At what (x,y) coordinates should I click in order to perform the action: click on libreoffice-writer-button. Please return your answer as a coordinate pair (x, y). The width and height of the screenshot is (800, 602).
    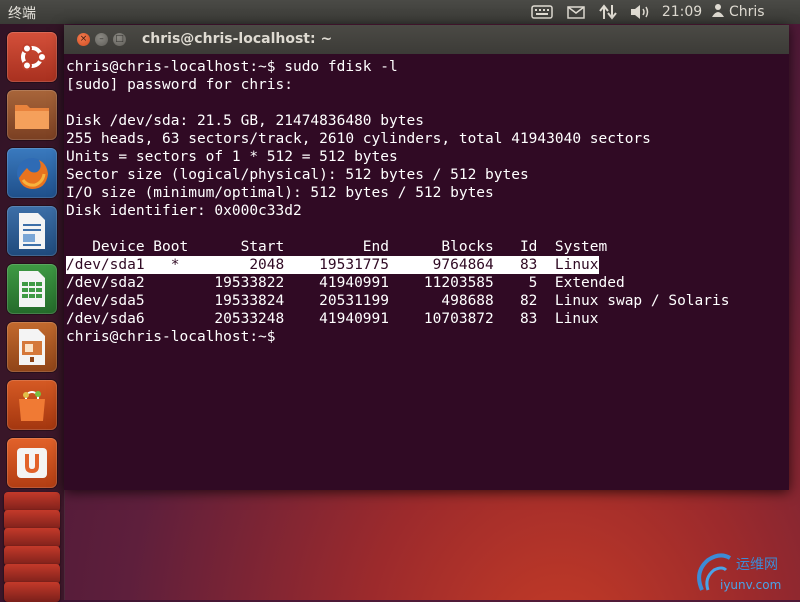
    Looking at the image, I should click on (32, 231).